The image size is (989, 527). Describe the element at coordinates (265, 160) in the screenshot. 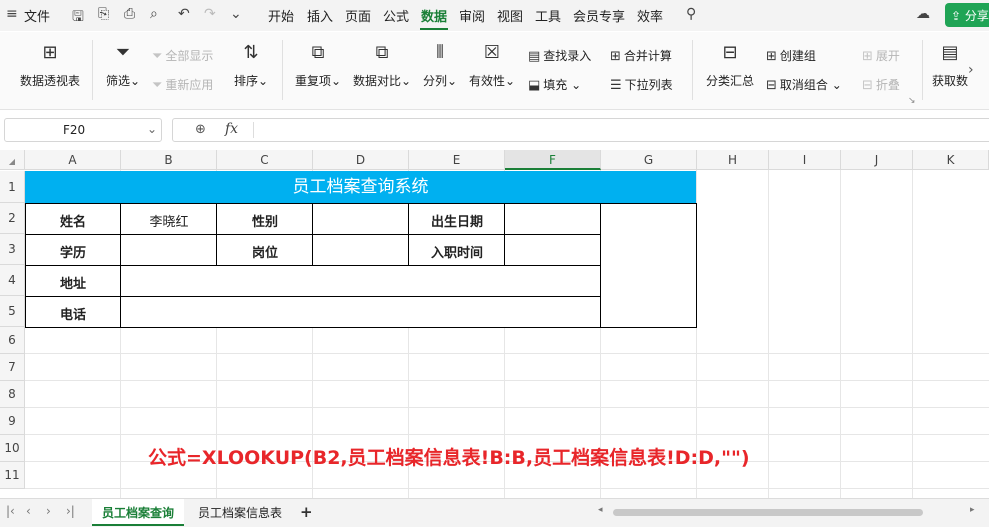

I see `column-header-C: C` at that location.